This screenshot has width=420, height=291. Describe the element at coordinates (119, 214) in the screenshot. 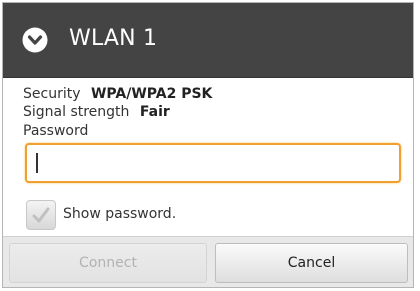

I see `show-password-label: Show password.` at that location.